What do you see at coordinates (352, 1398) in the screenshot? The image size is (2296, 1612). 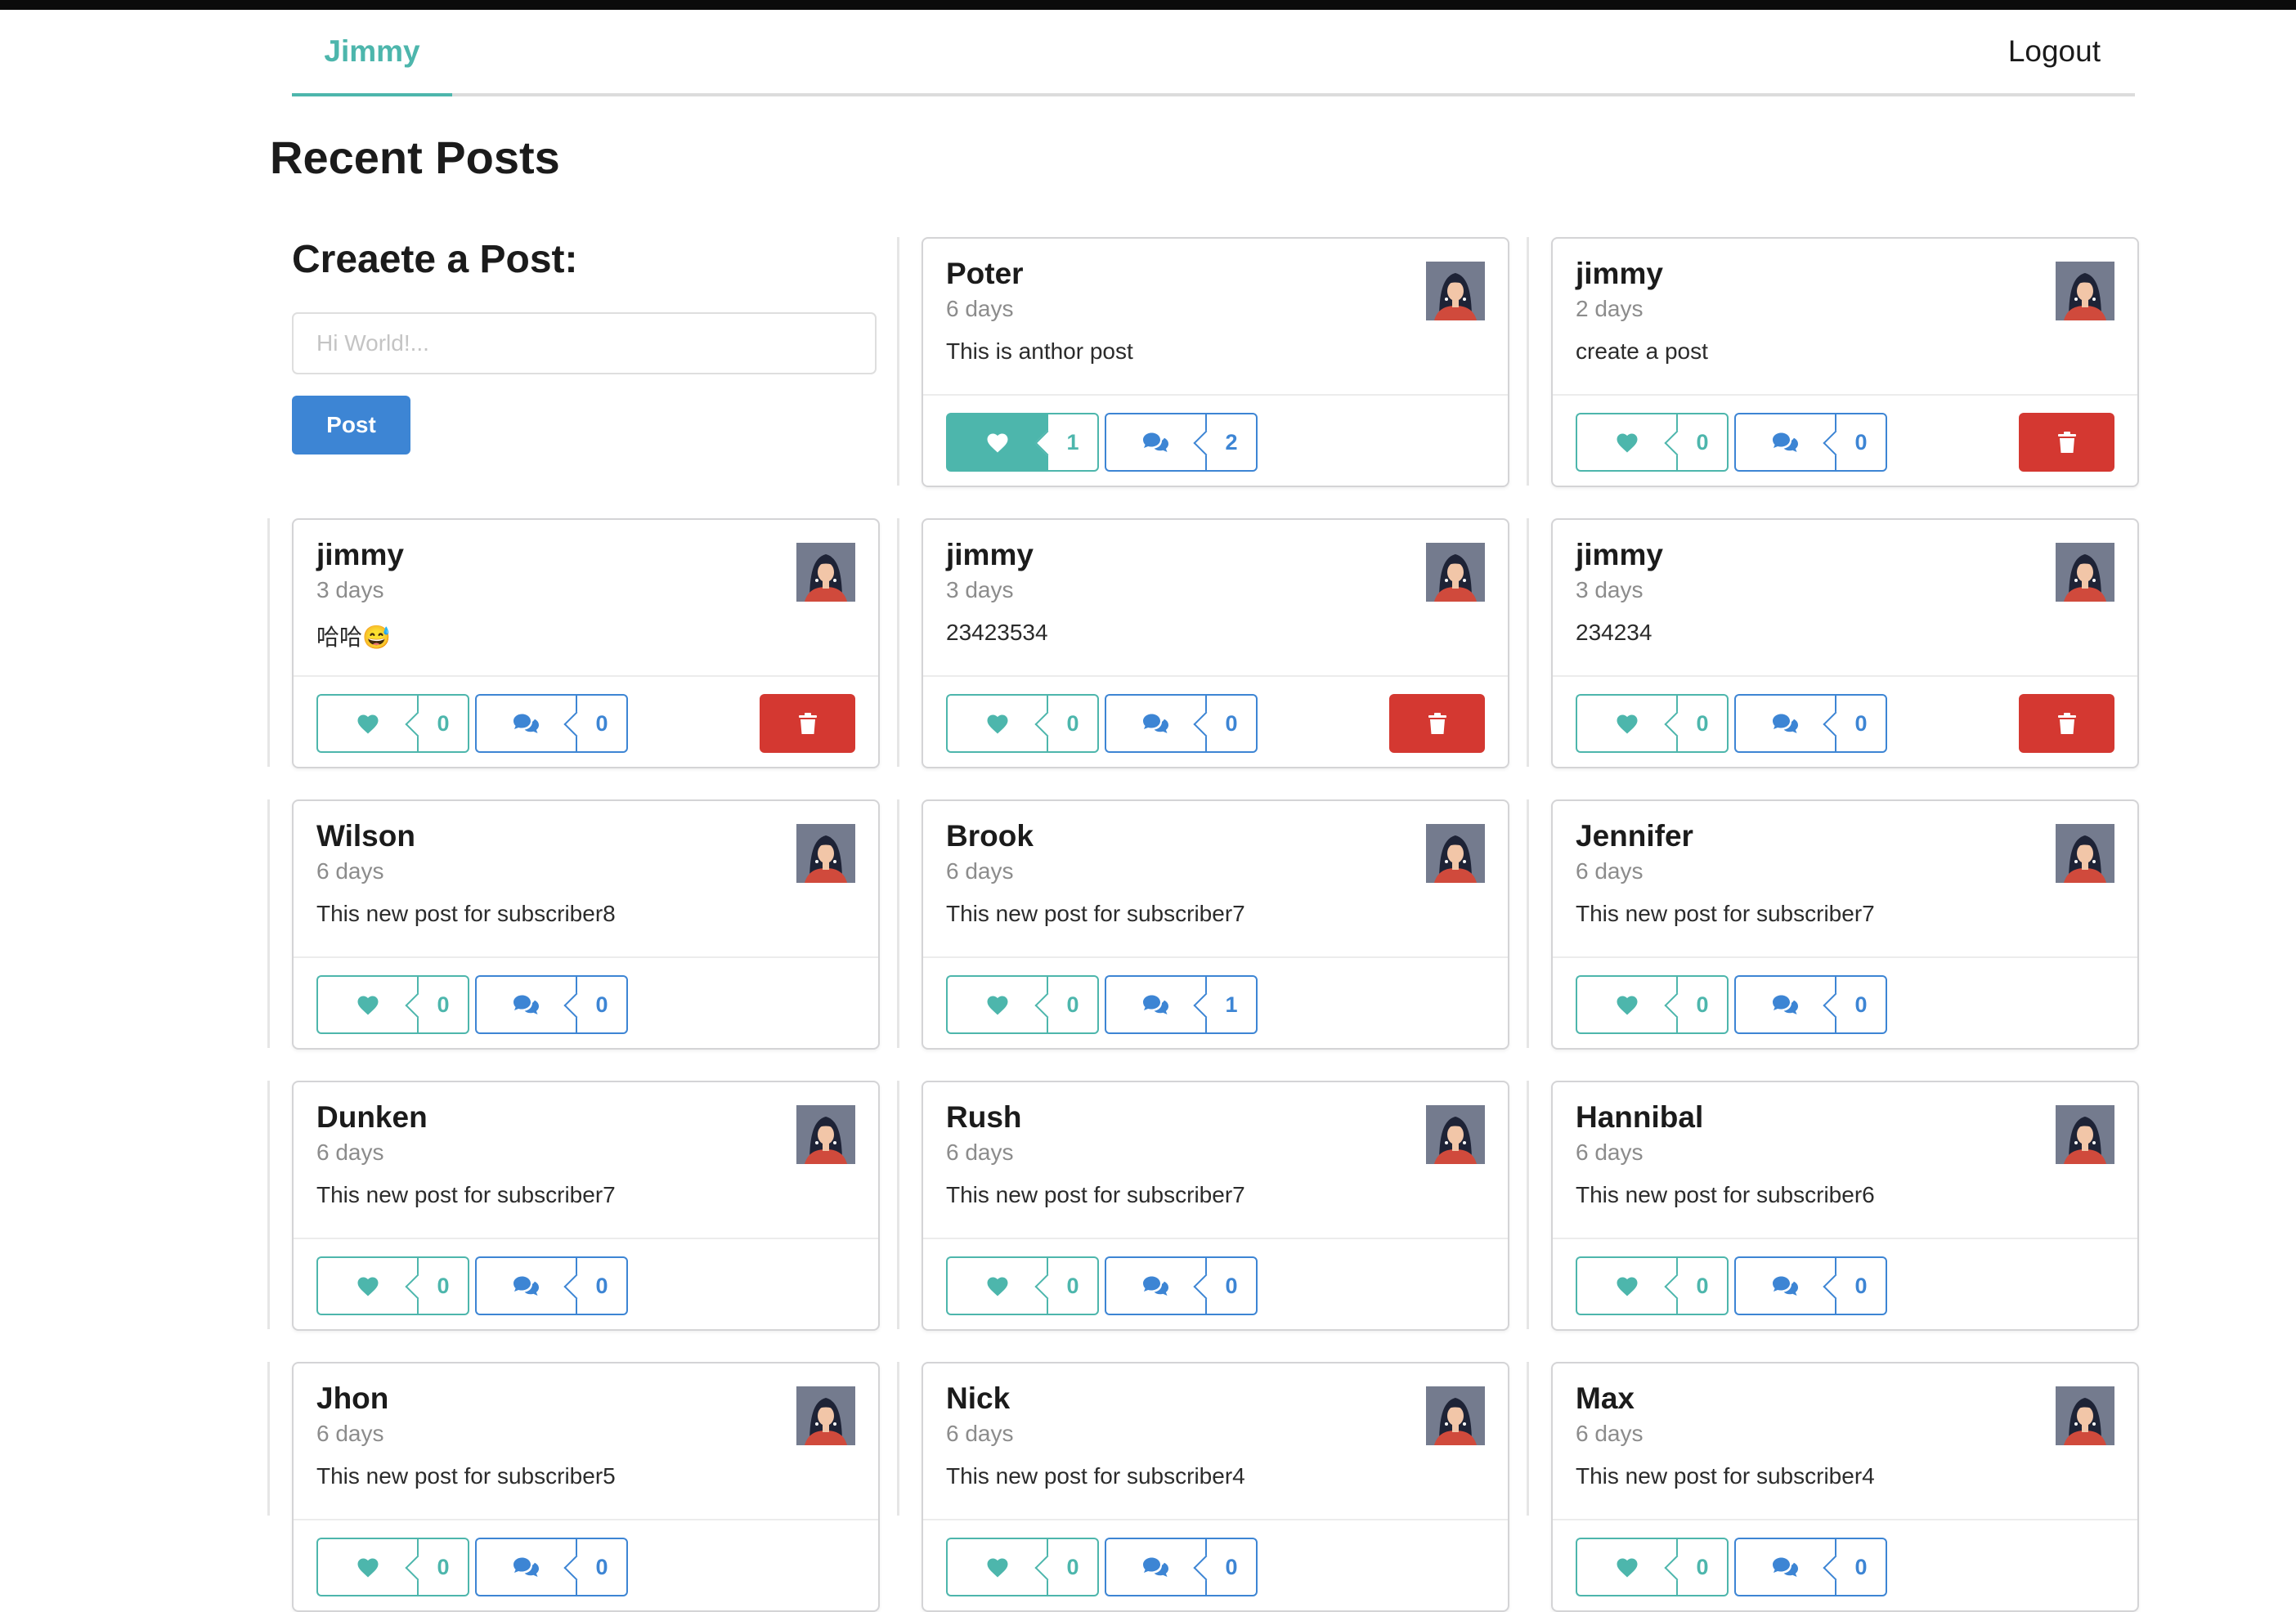 I see `post-author: Jhon` at bounding box center [352, 1398].